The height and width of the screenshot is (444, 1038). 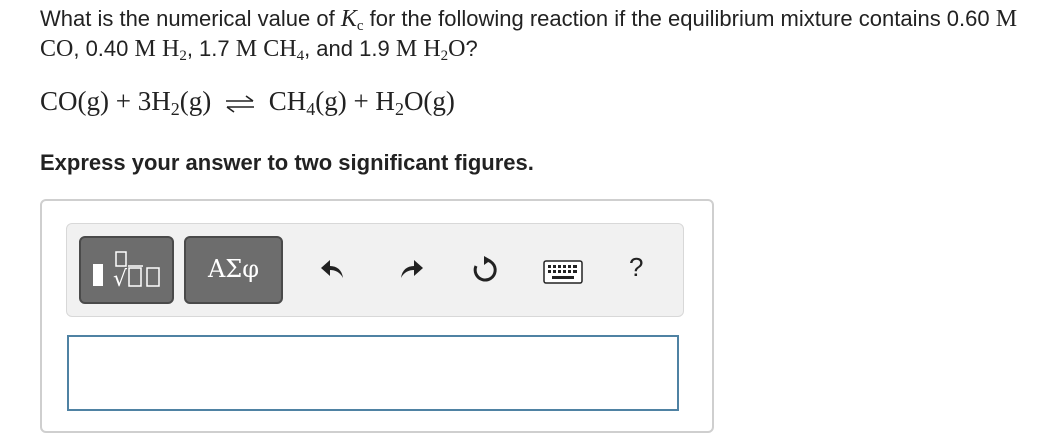 What do you see at coordinates (563, 272) in the screenshot?
I see `keyboard-icon` at bounding box center [563, 272].